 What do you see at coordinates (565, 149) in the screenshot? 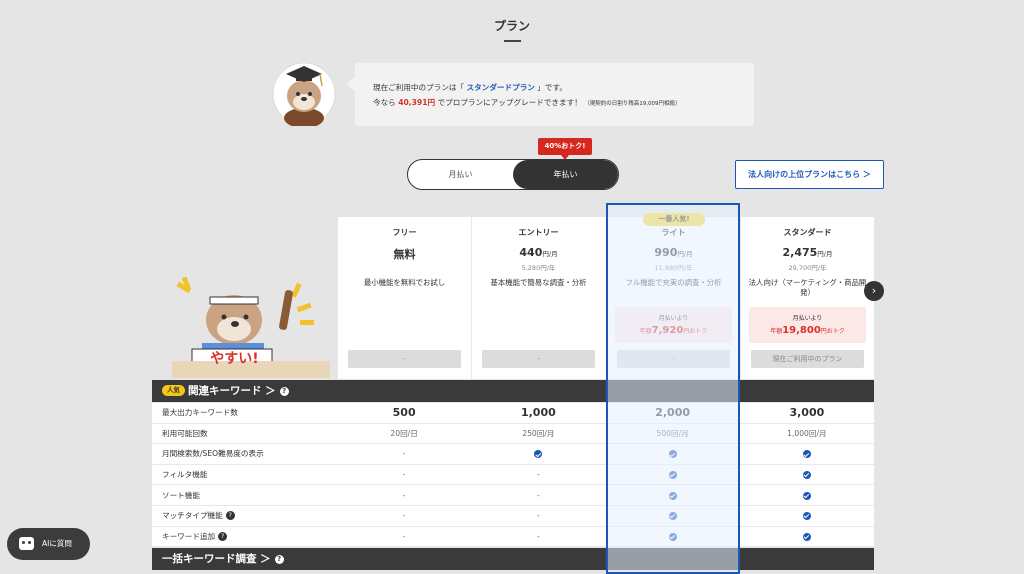
I see `discount-badge: 40%おトク!` at bounding box center [565, 149].